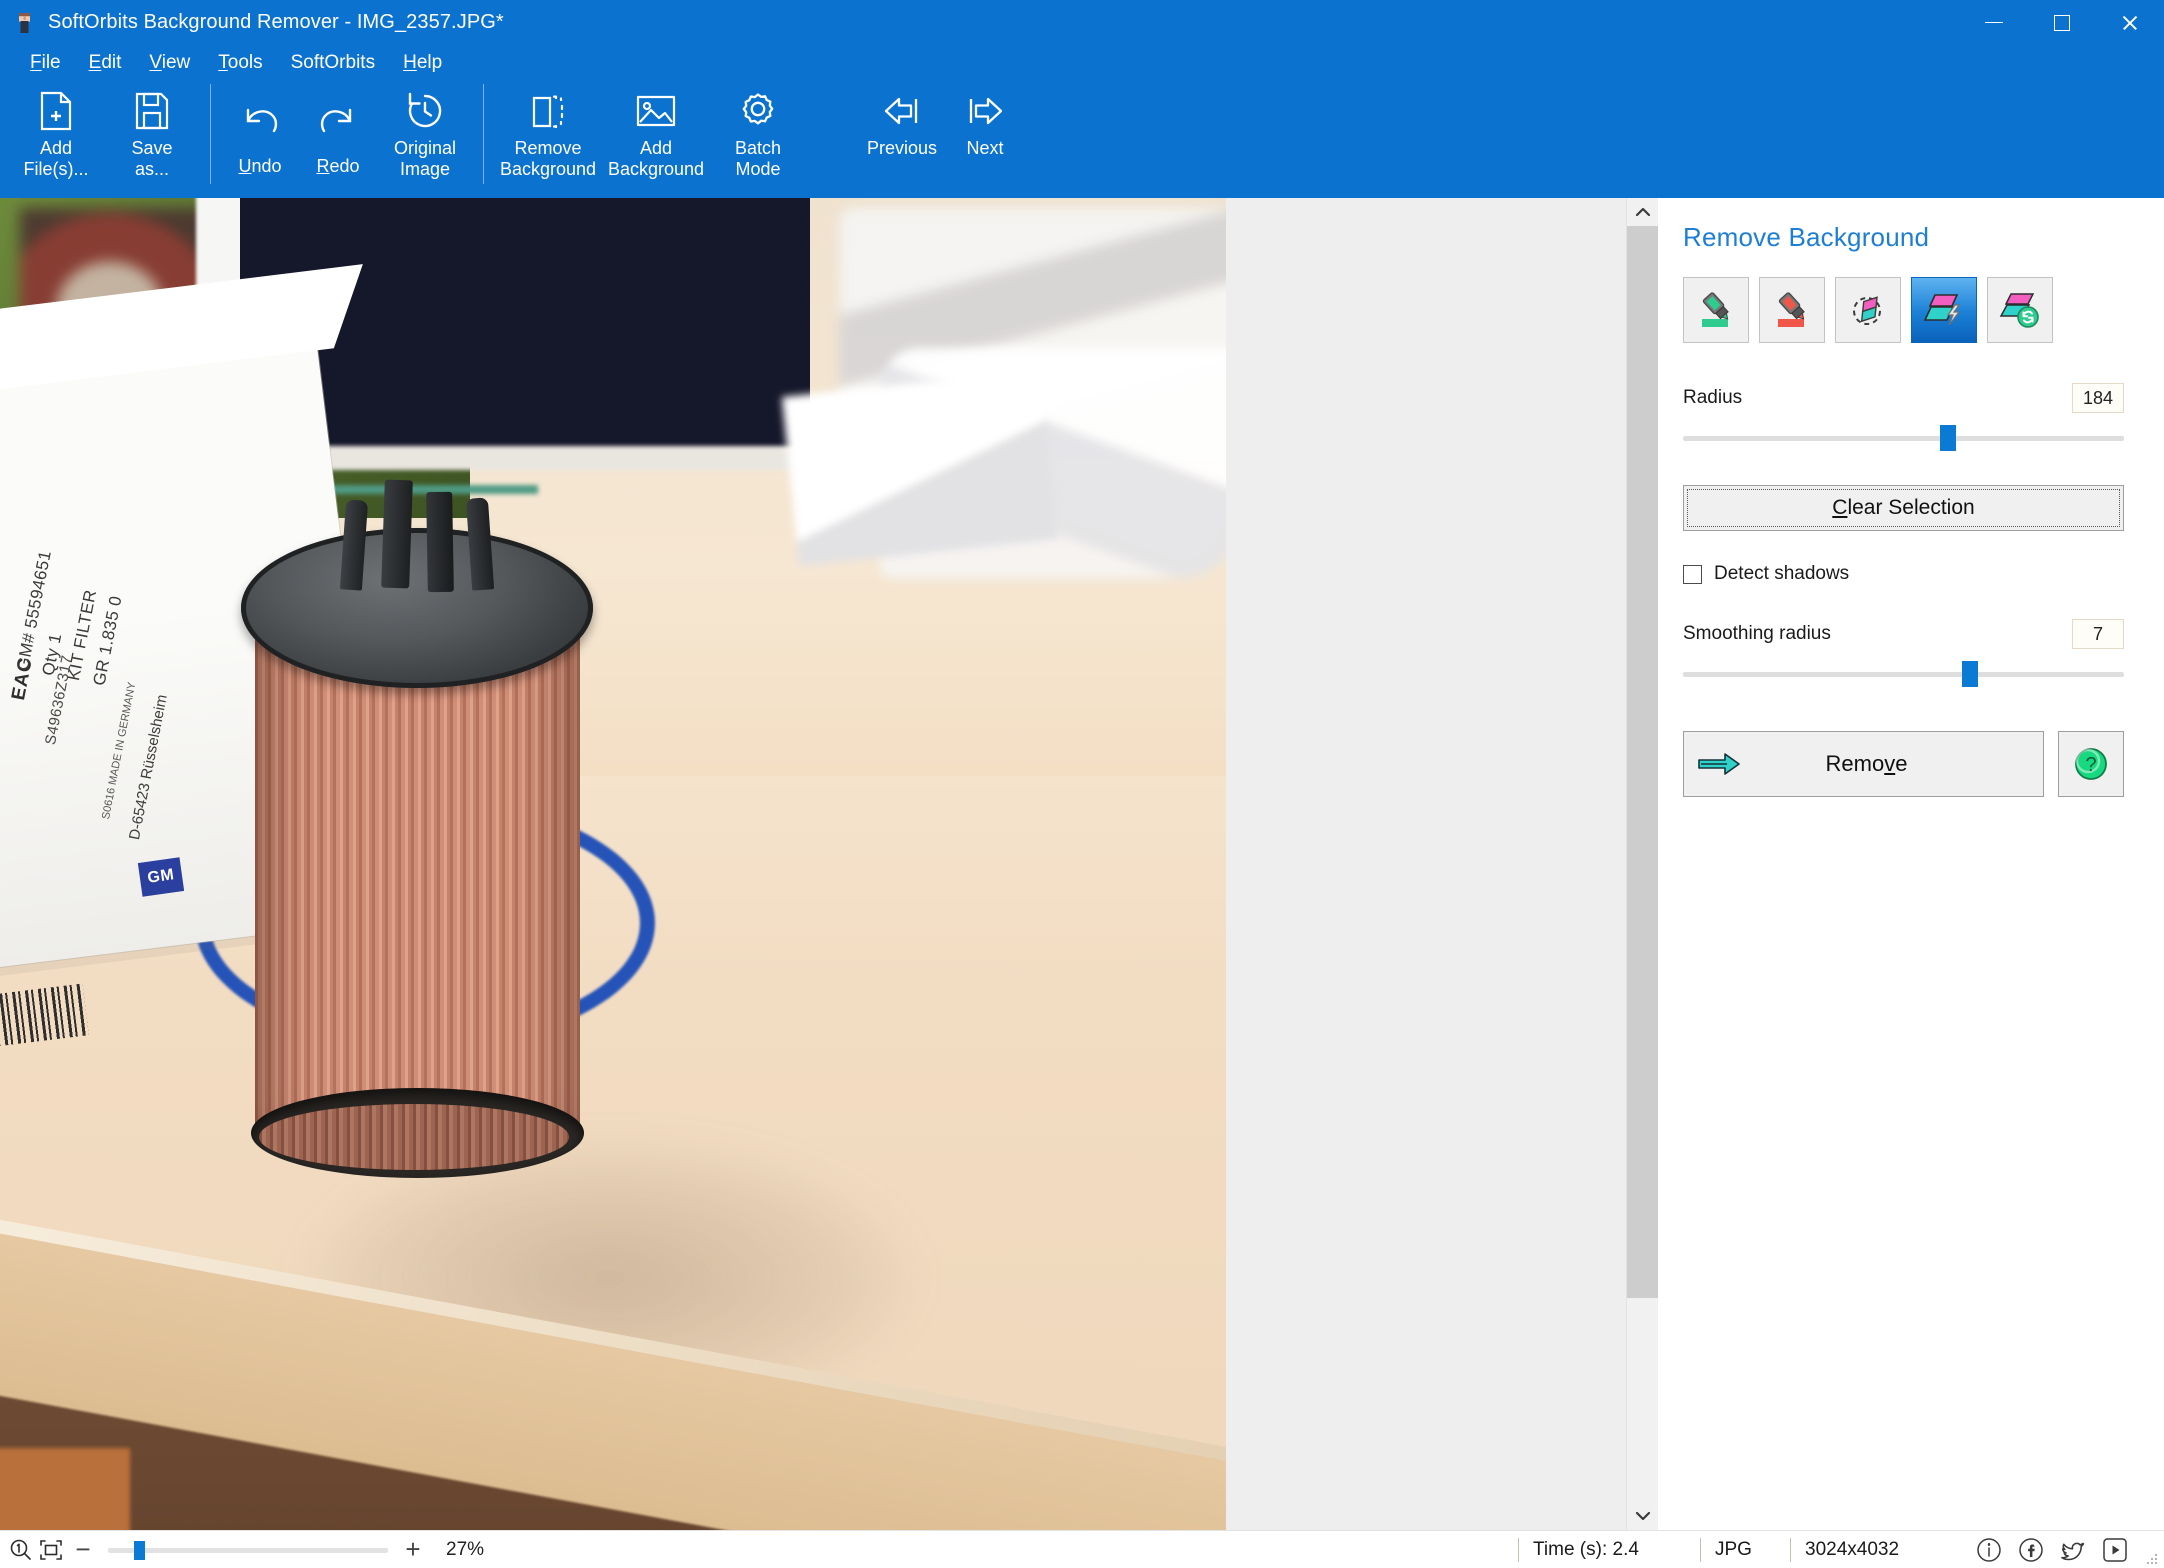 Image resolution: width=2164 pixels, height=1568 pixels. I want to click on radius-value-field: 184, so click(2098, 398).